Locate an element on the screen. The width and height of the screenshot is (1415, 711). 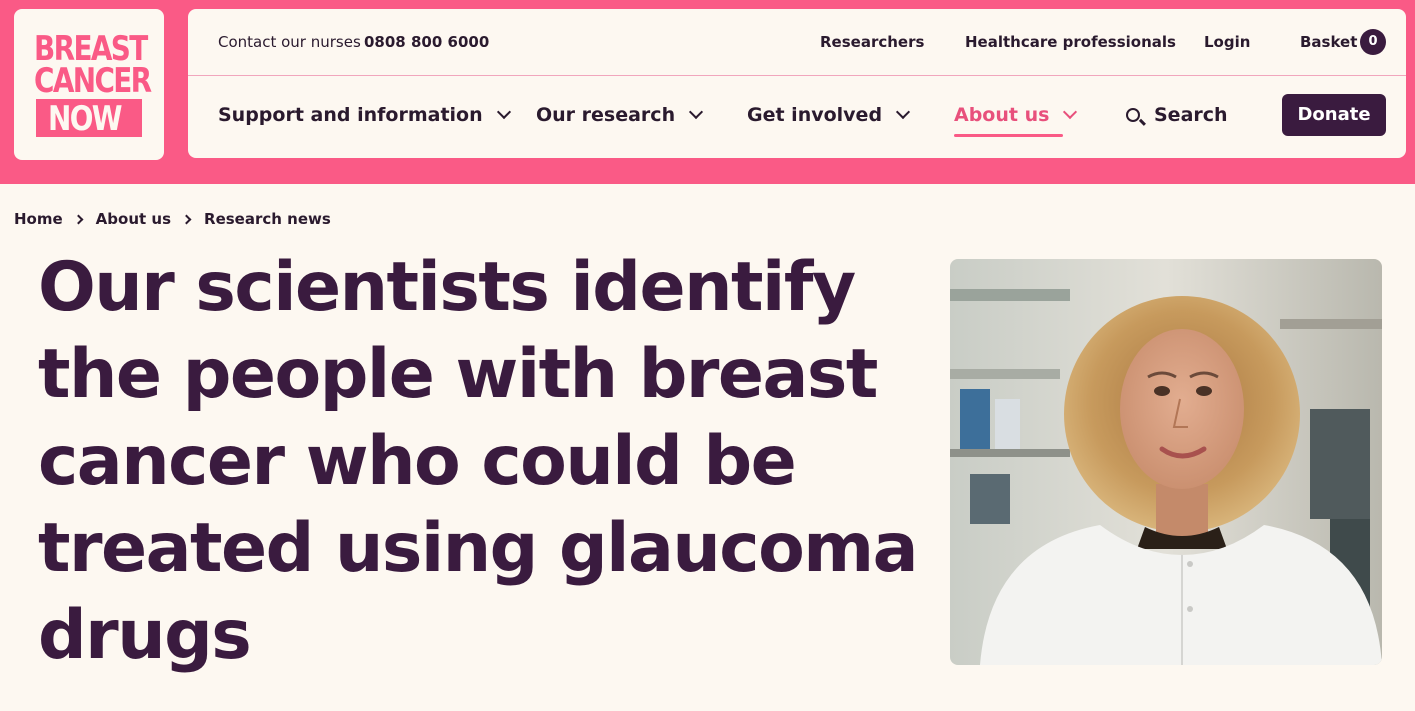
nav-about-label: About us is located at coordinates (1002, 115).